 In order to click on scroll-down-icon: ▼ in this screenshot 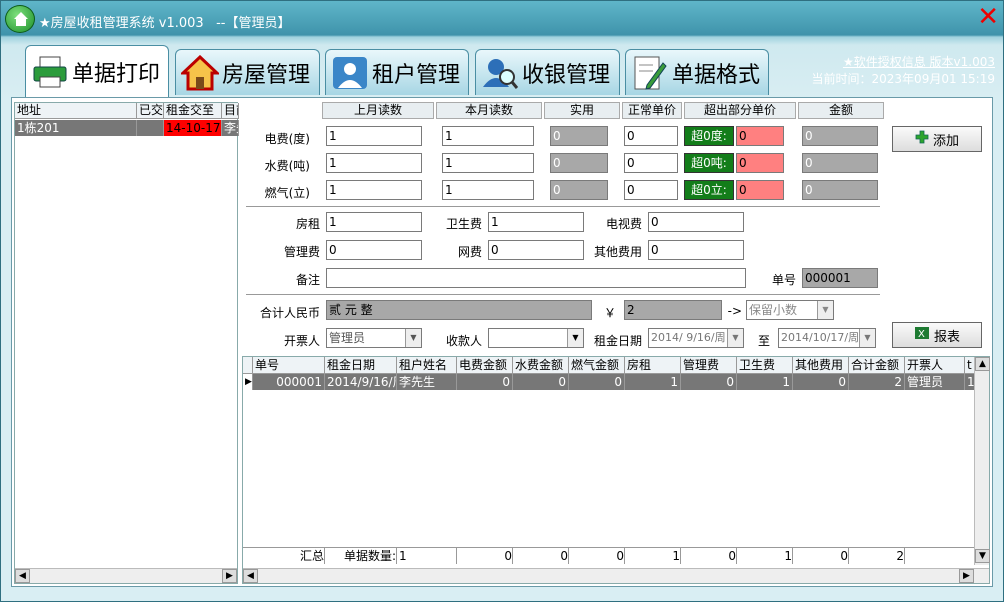, I will do `click(982, 556)`.